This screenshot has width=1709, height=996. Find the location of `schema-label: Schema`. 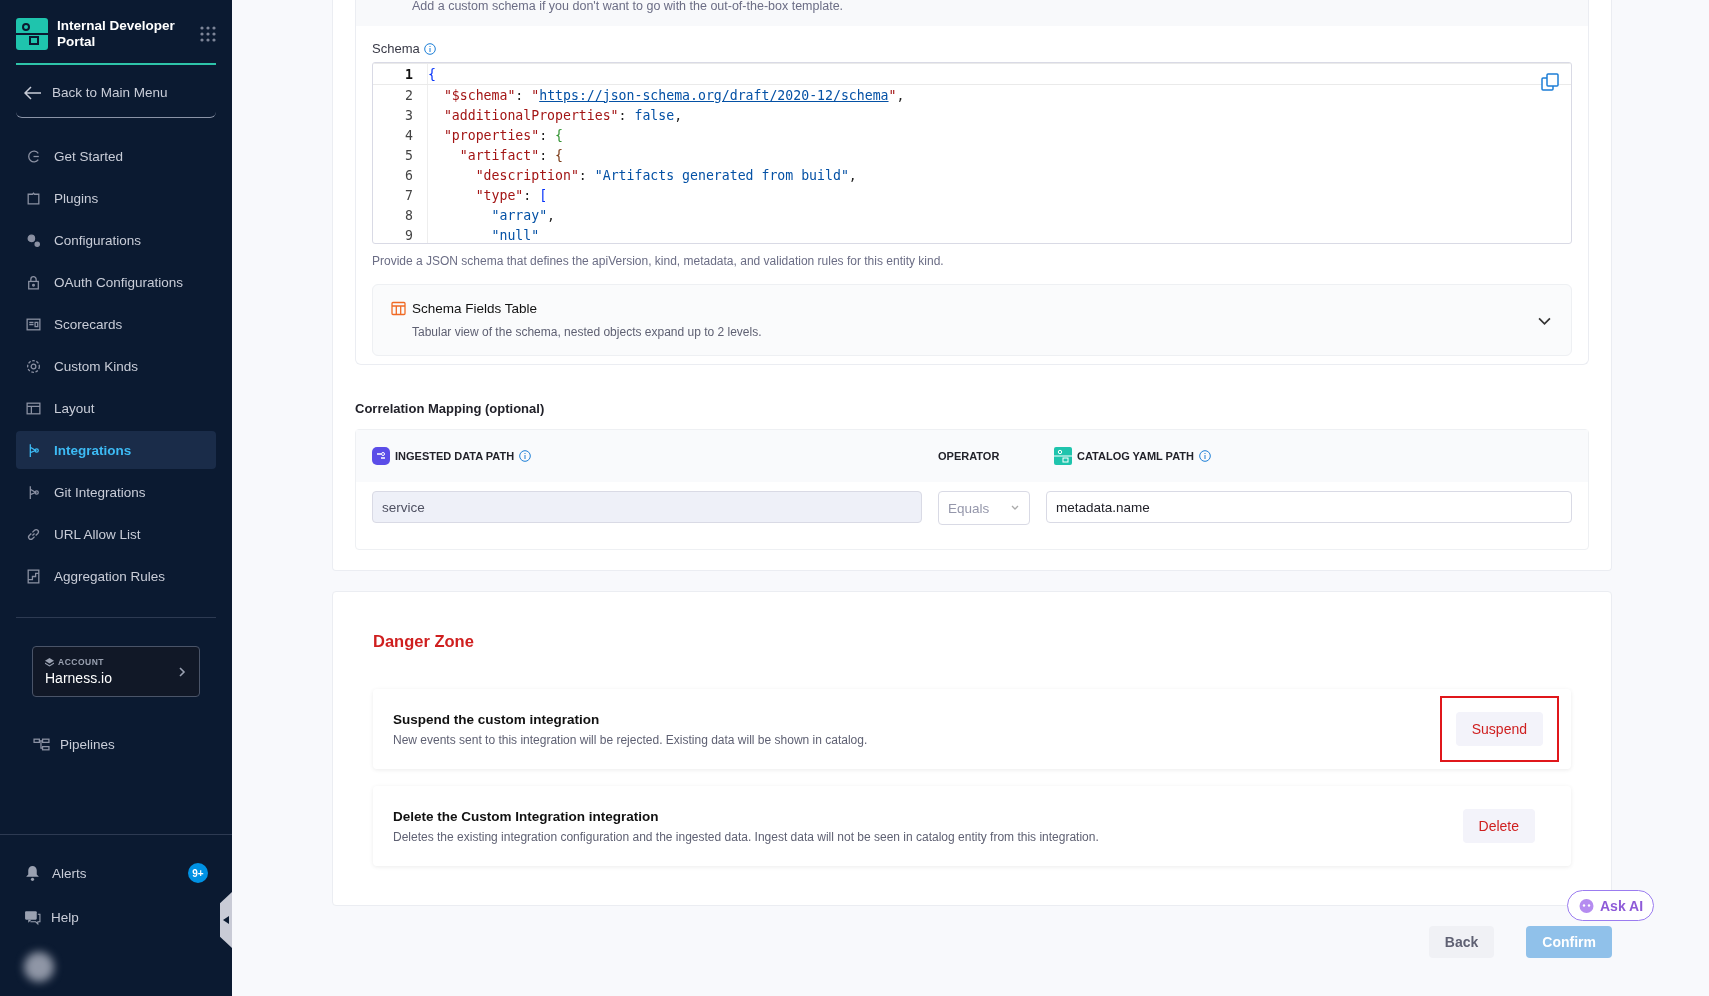

schema-label: Schema is located at coordinates (396, 48).